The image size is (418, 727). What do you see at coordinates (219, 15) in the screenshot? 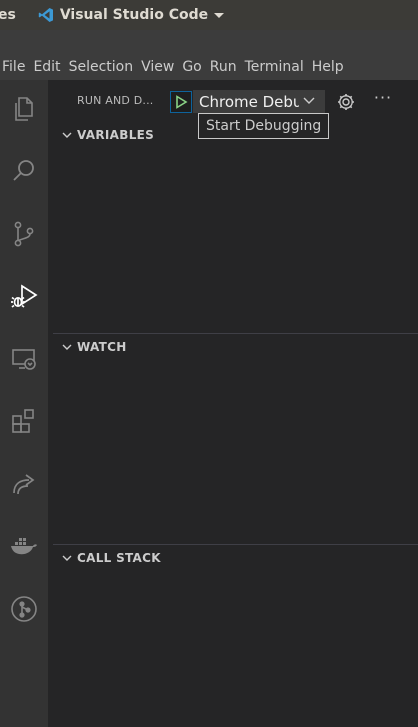
I see `app-menu-caret-icon` at bounding box center [219, 15].